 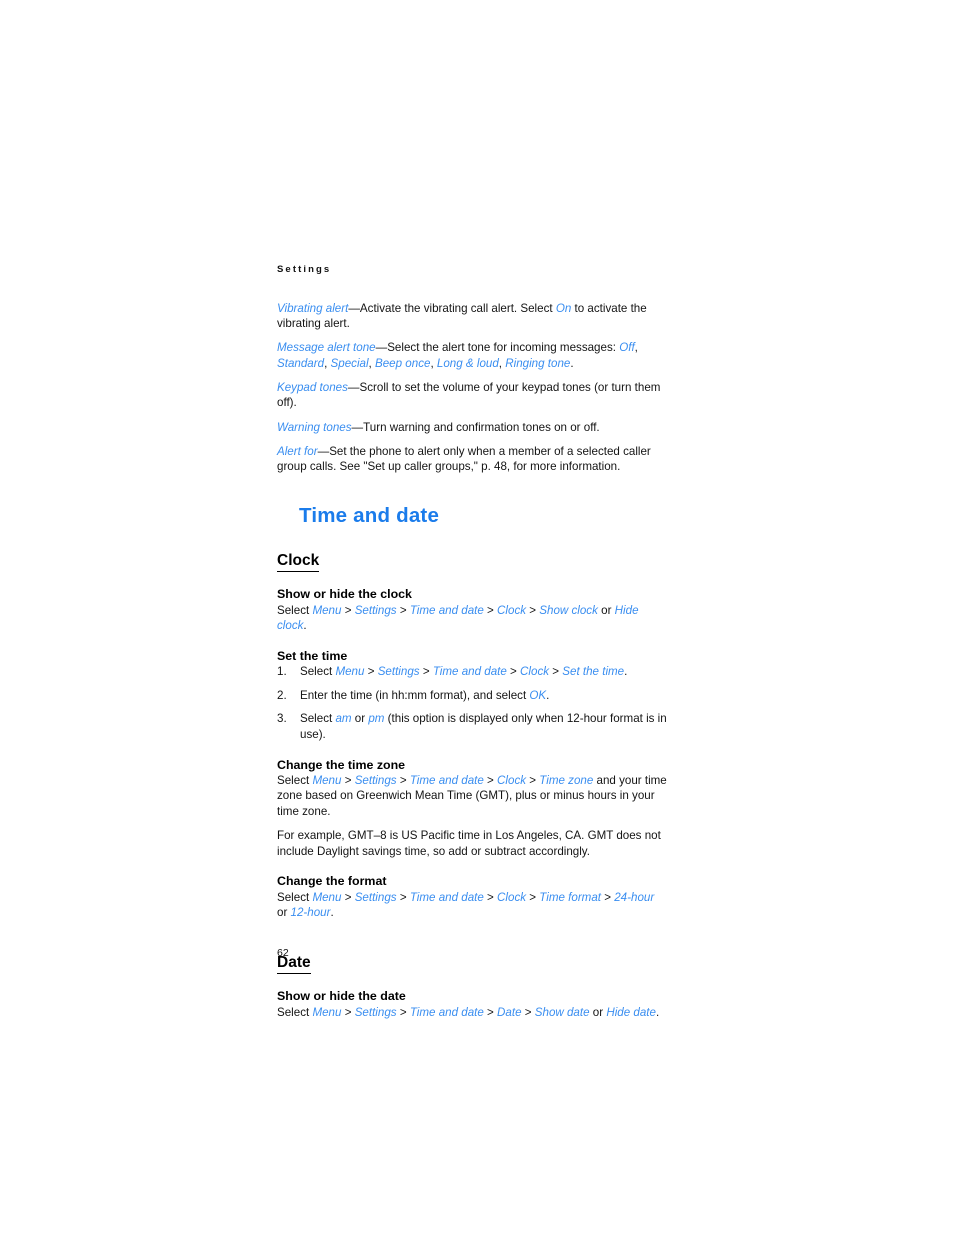 I want to click on term-vibrating-alert: Vibrating alert, so click(x=313, y=308).